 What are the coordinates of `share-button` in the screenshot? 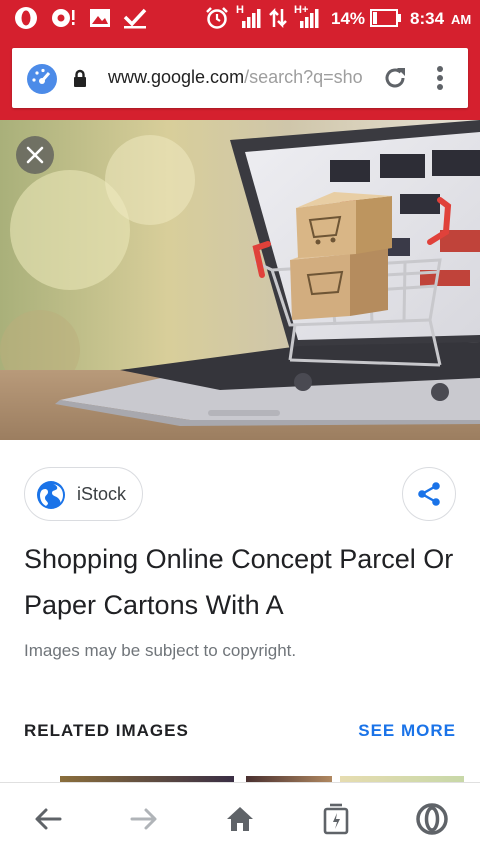 It's located at (429, 494).